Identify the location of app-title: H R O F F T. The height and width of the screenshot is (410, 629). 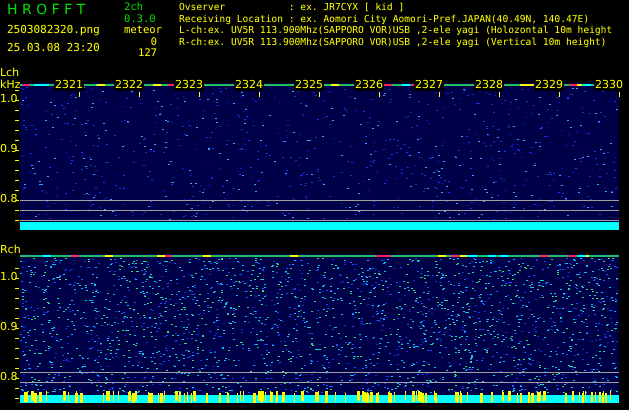
(46, 10).